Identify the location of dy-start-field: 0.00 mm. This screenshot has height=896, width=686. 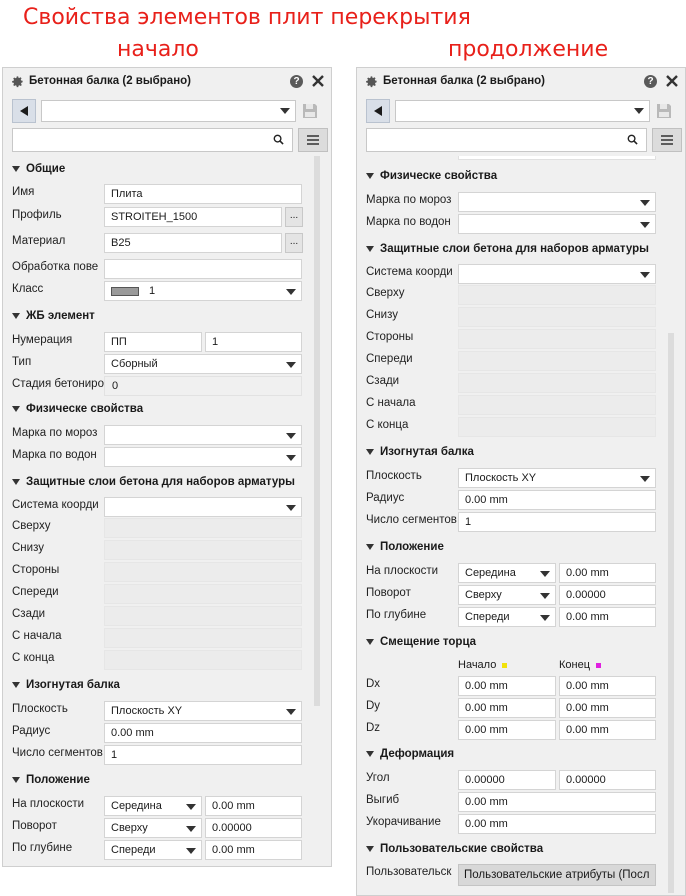
(507, 708).